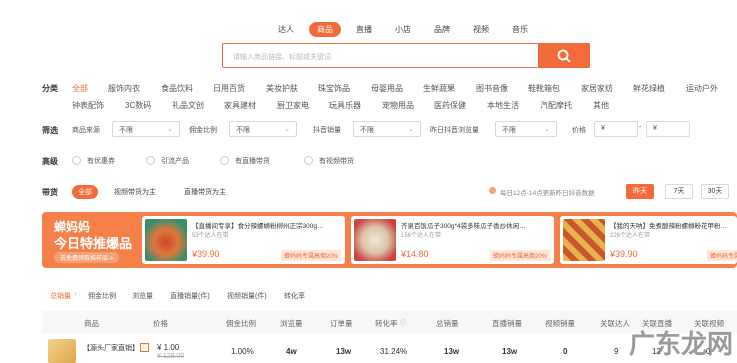  Describe the element at coordinates (50, 161) in the screenshot. I see `advanced-label: 高级` at that location.